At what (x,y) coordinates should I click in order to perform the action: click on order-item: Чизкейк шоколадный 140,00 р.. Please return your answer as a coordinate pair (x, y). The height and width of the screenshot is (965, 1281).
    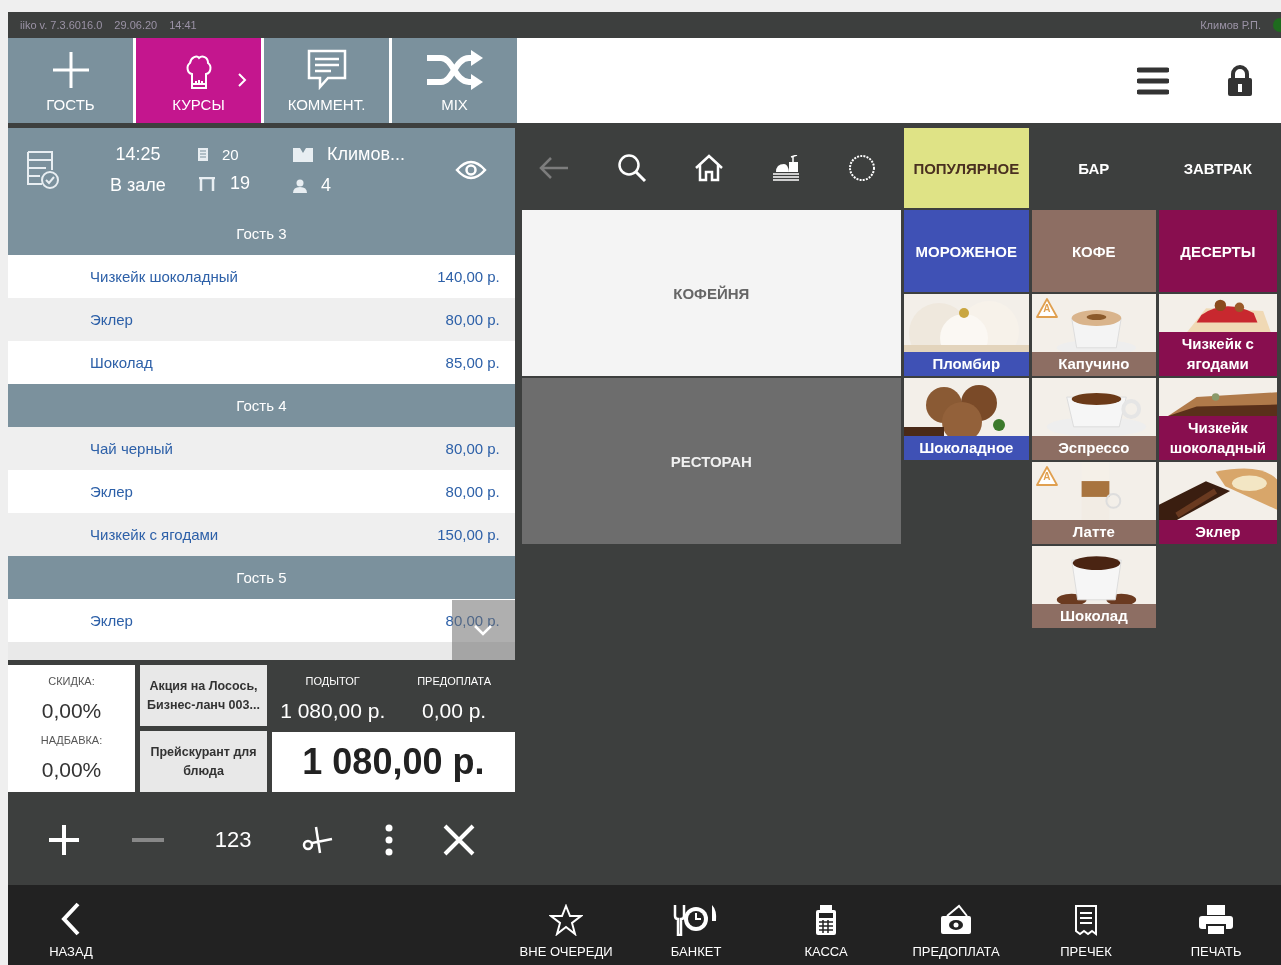
    Looking at the image, I should click on (261, 276).